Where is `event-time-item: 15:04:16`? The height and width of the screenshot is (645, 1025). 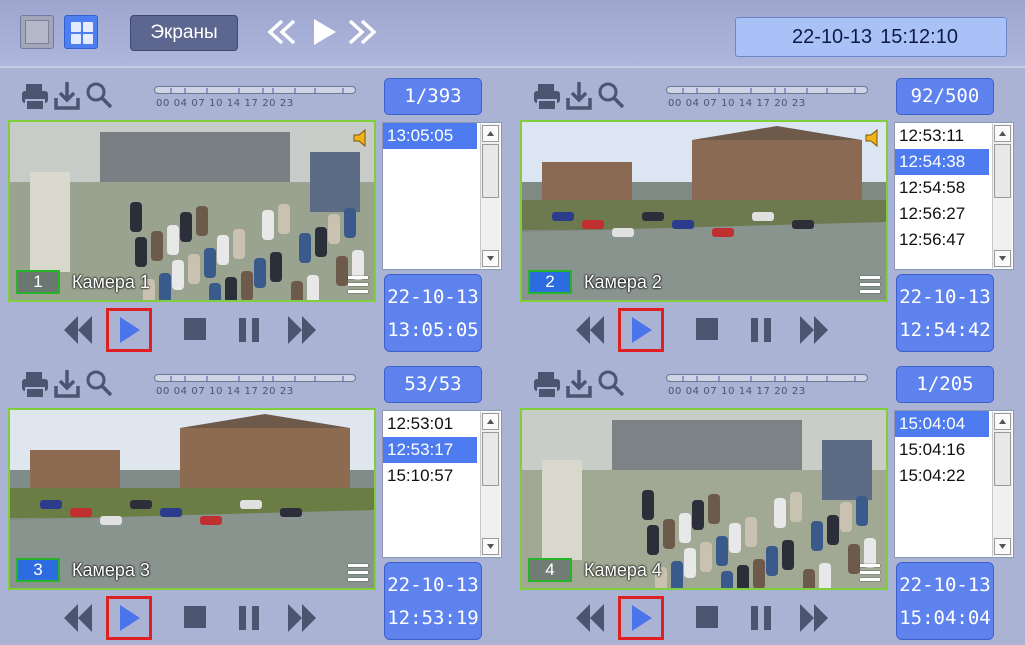
event-time-item: 15:04:16 is located at coordinates (942, 450).